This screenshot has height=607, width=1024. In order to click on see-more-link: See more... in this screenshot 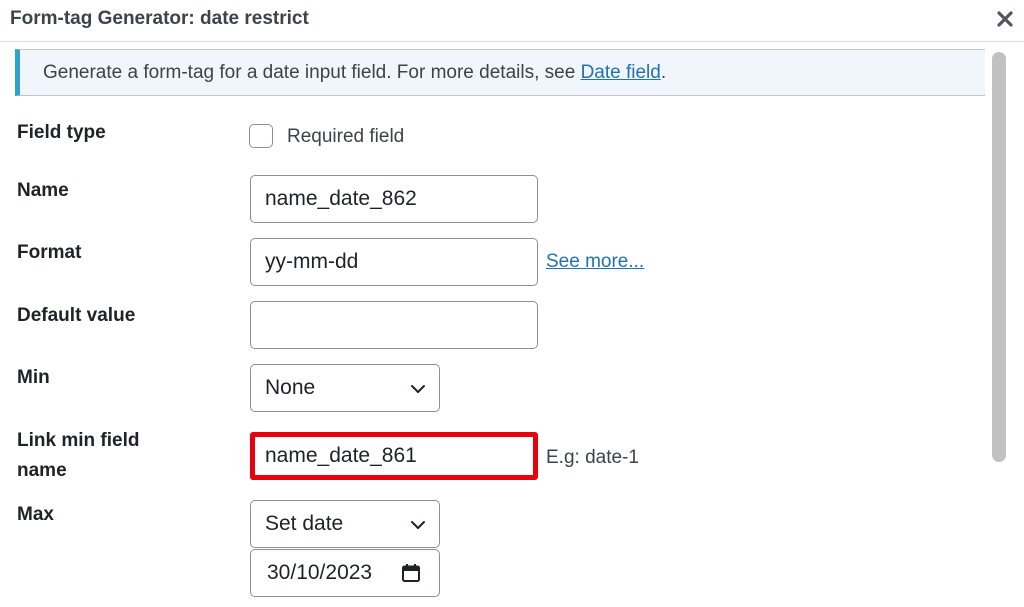, I will do `click(595, 262)`.